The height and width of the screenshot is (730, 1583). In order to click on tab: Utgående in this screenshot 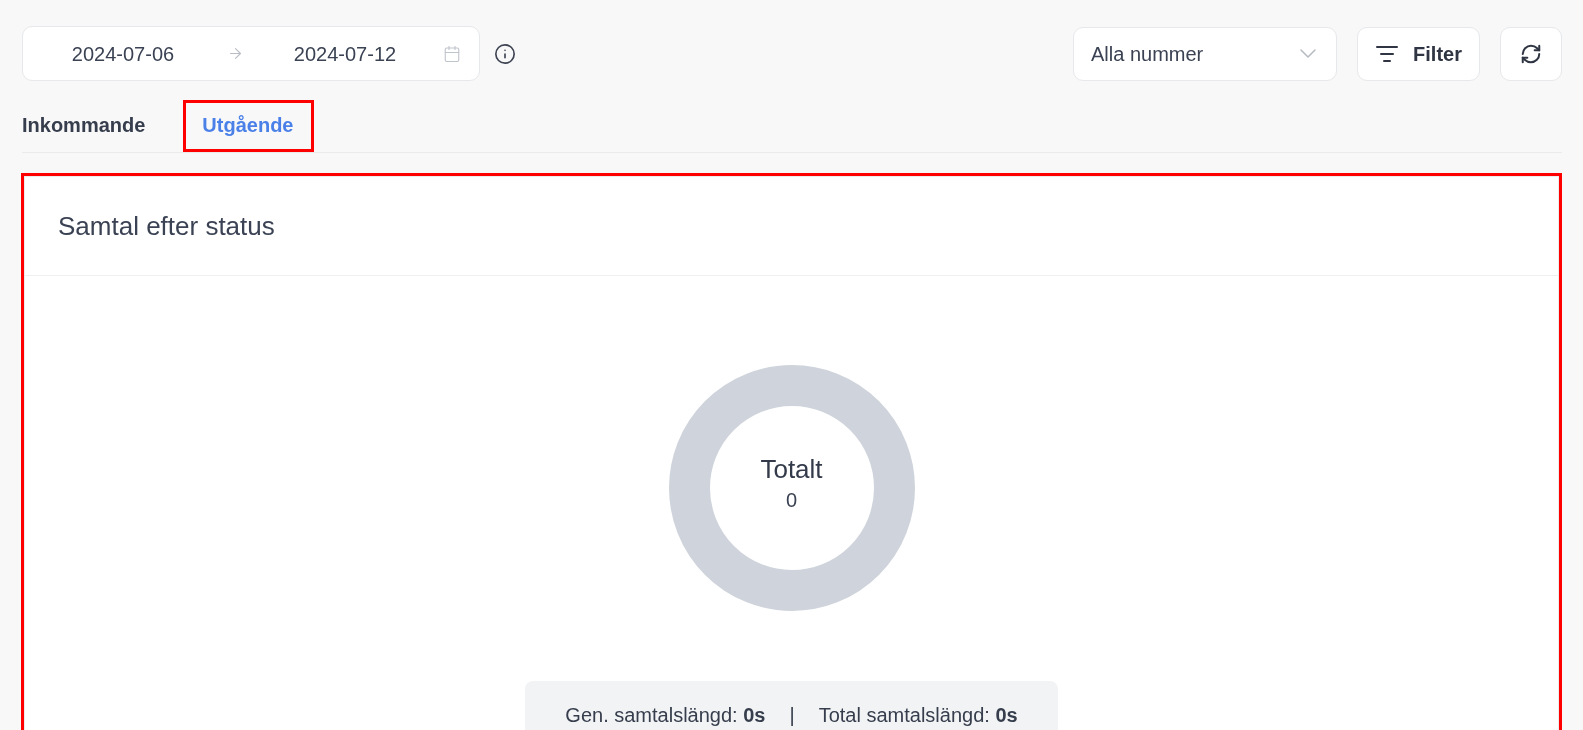, I will do `click(248, 126)`.